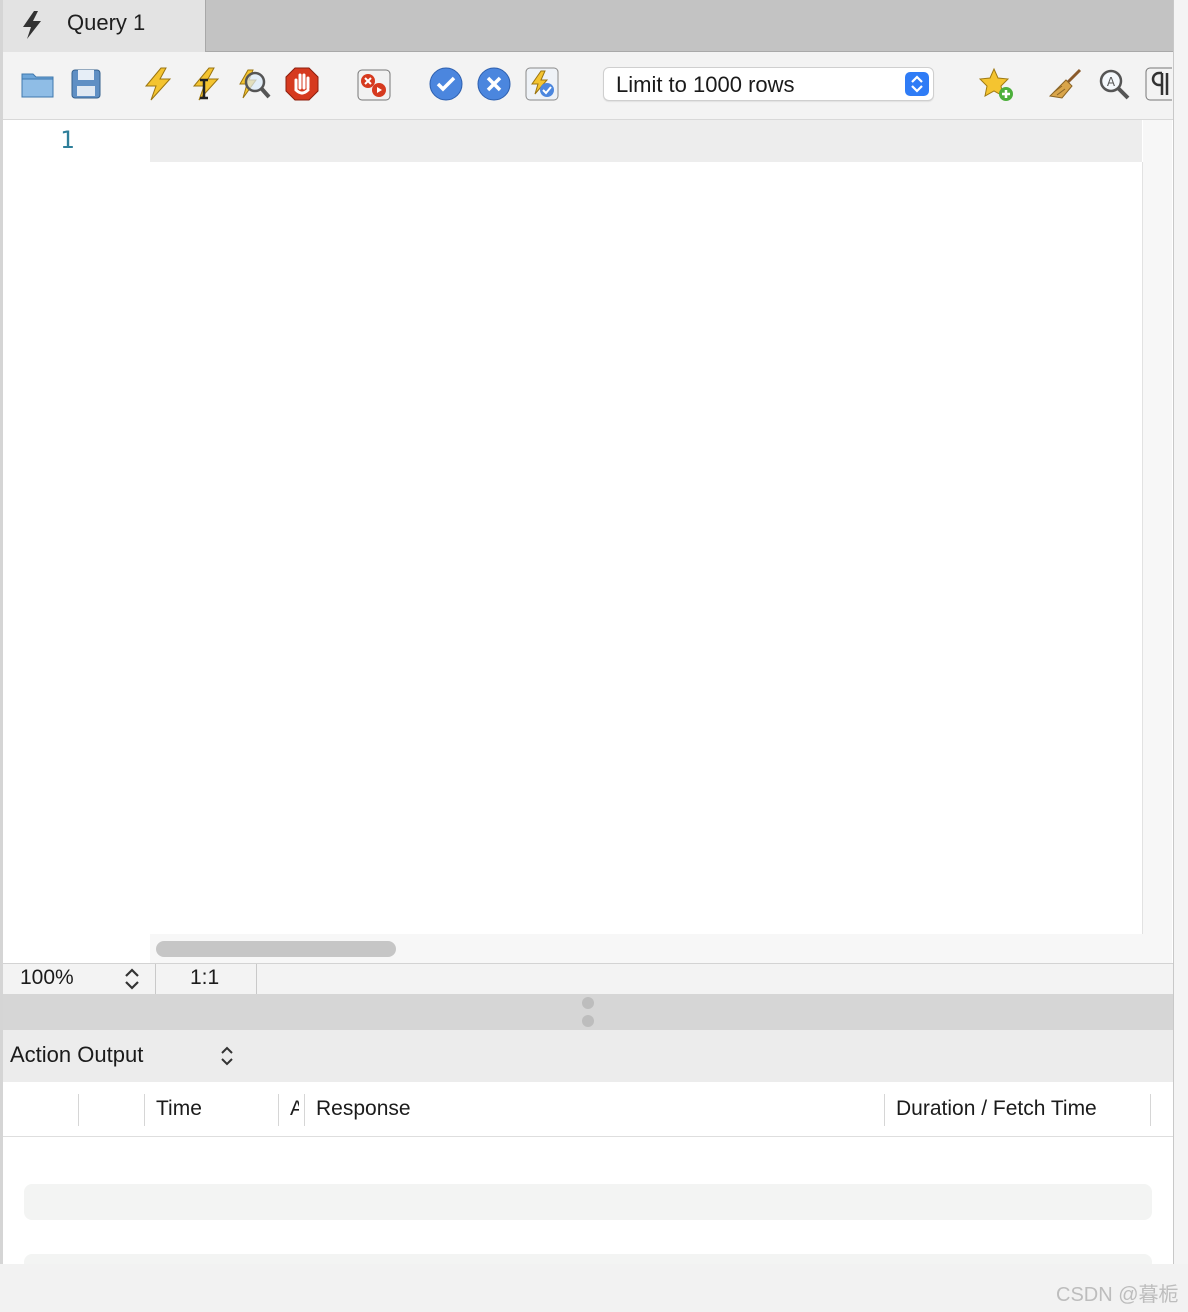 This screenshot has width=1188, height=1312. I want to click on svg-text: A, so click(1111, 82).